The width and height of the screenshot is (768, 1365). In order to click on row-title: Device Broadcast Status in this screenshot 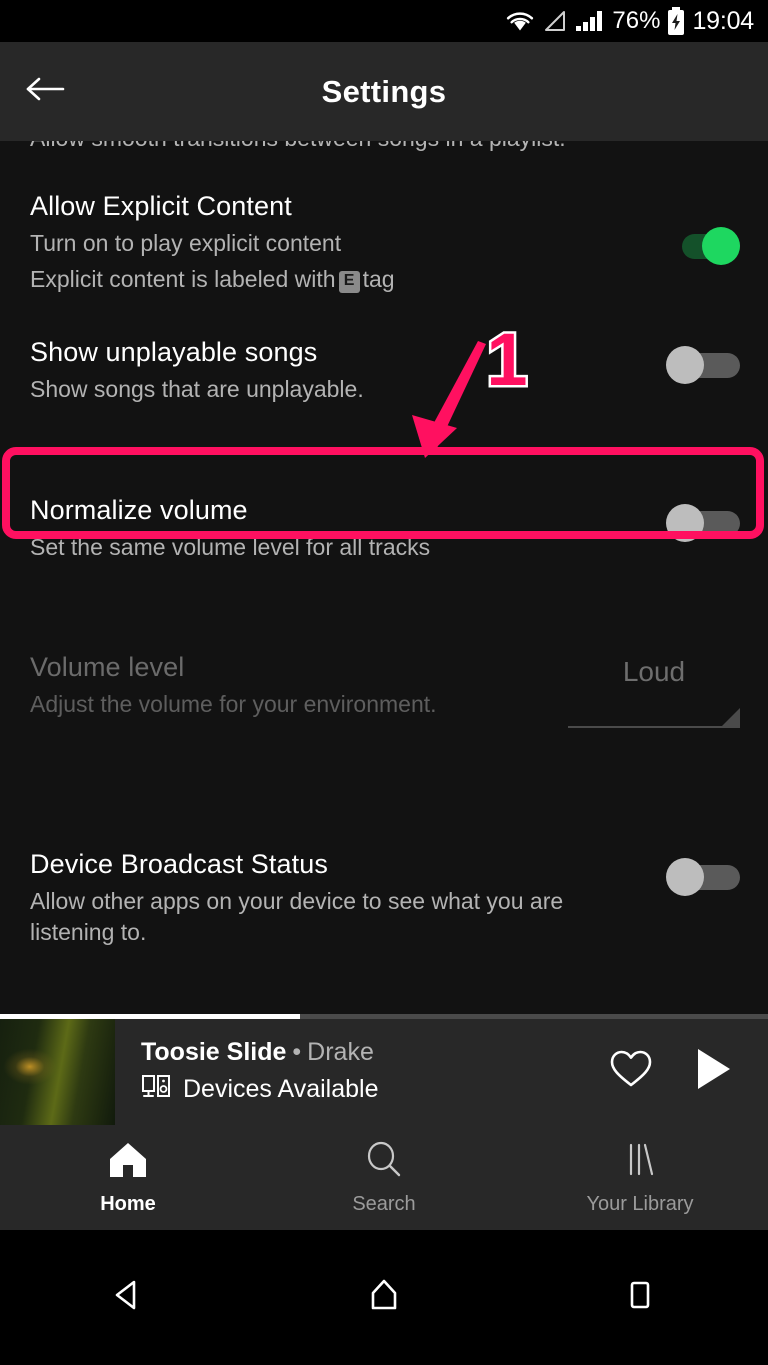, I will do `click(179, 864)`.